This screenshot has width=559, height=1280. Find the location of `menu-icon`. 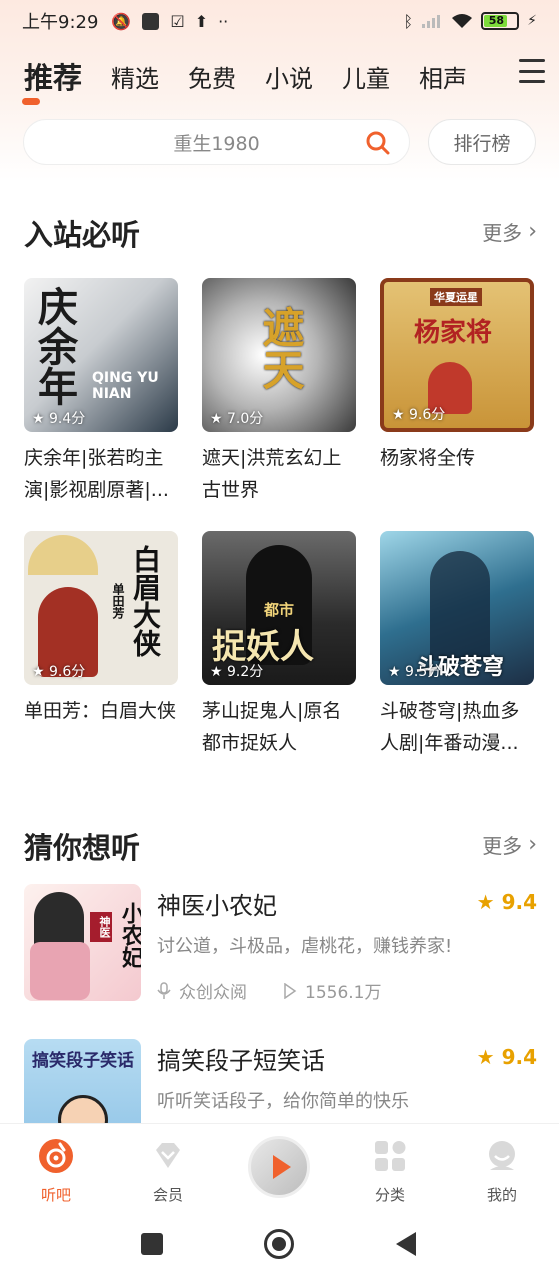

menu-icon is located at coordinates (532, 71).